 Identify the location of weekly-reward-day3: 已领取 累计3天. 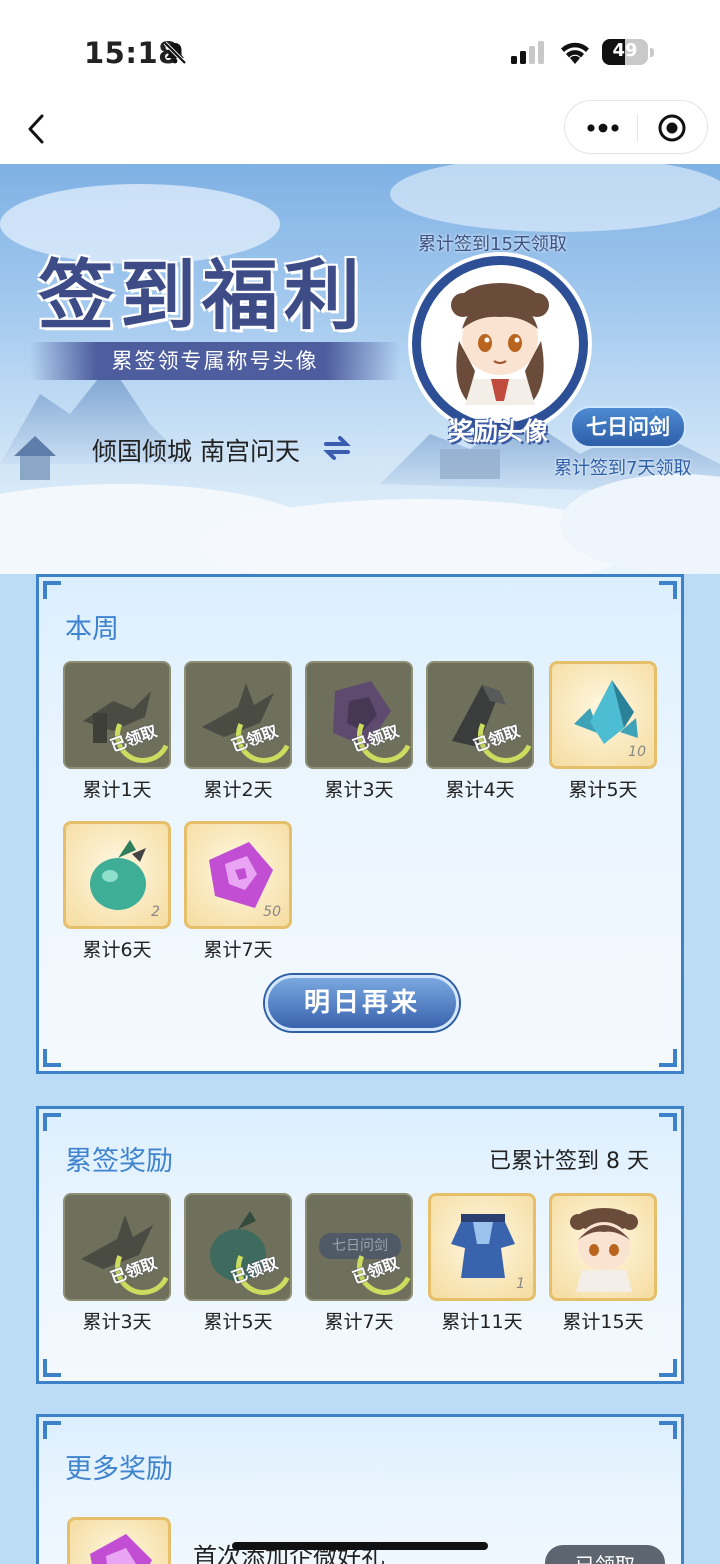
(359, 731).